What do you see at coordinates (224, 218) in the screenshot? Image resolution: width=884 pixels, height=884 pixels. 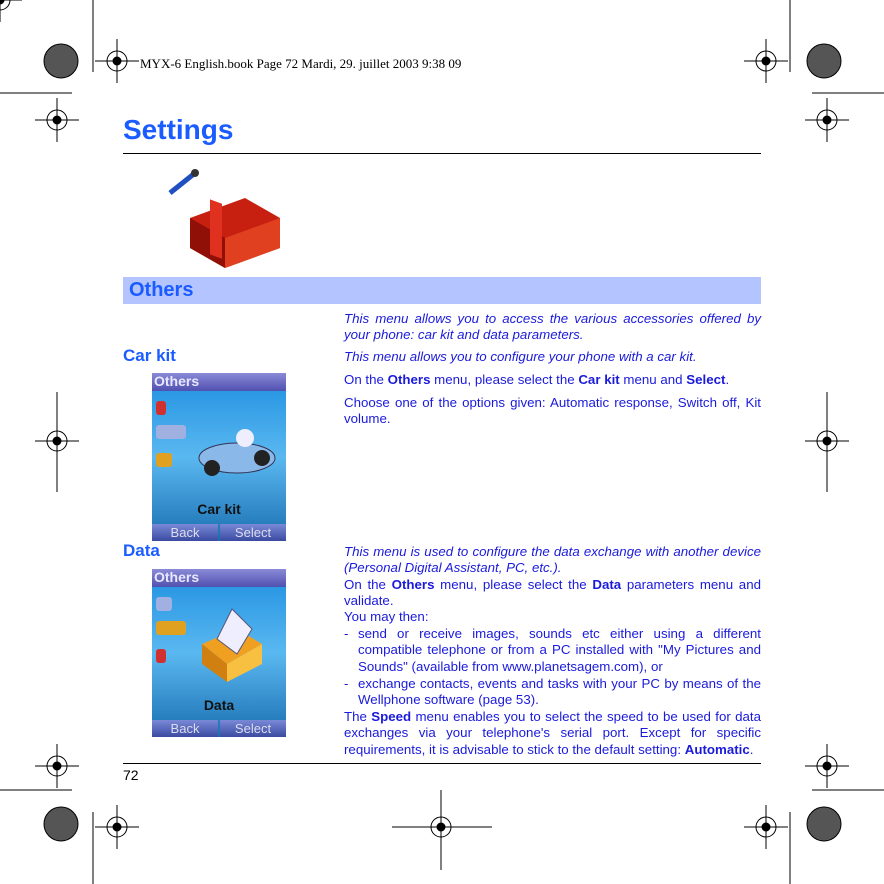 I see `toolbox-icon` at bounding box center [224, 218].